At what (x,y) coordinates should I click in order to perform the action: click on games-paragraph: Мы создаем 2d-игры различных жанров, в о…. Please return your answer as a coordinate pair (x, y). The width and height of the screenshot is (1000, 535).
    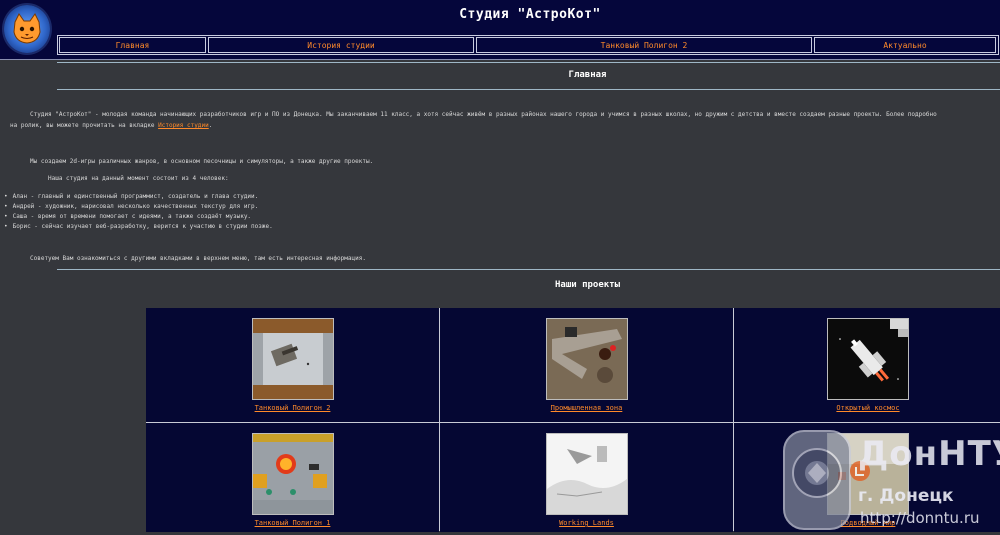
    Looking at the image, I should click on (202, 161).